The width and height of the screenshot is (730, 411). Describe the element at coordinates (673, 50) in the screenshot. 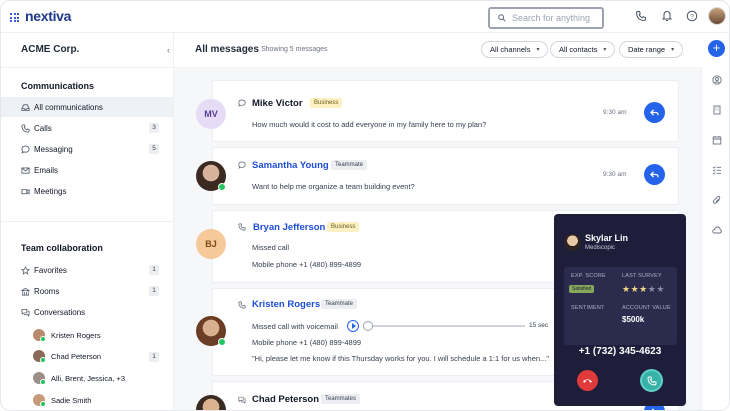

I see `chevron-down-icon: ▾` at that location.